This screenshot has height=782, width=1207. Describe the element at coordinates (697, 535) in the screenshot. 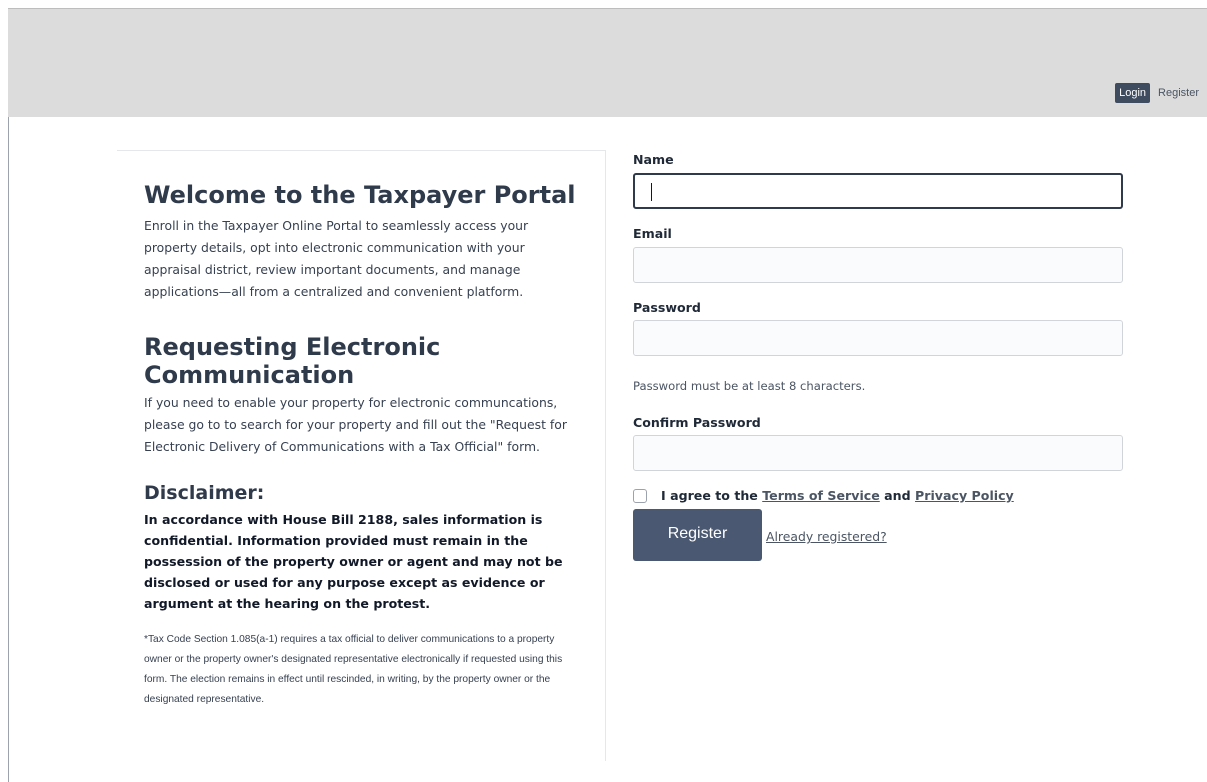

I see `register-button: Register` at that location.